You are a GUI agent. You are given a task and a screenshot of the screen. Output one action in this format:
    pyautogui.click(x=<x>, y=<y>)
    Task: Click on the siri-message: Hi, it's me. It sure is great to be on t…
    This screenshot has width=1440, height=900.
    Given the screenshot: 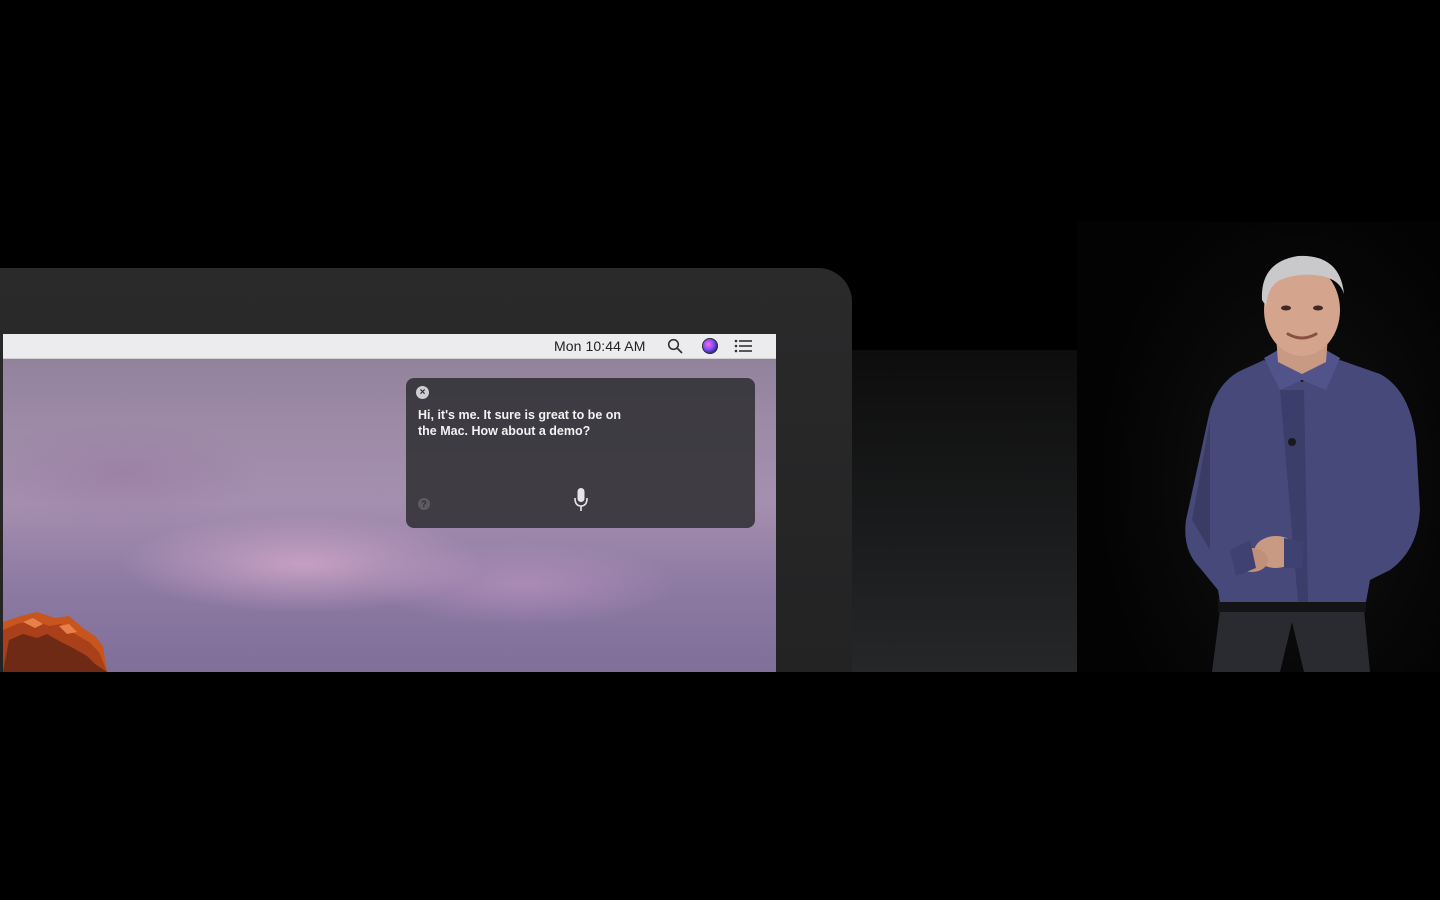 What is the action you would take?
    pyautogui.click(x=520, y=423)
    